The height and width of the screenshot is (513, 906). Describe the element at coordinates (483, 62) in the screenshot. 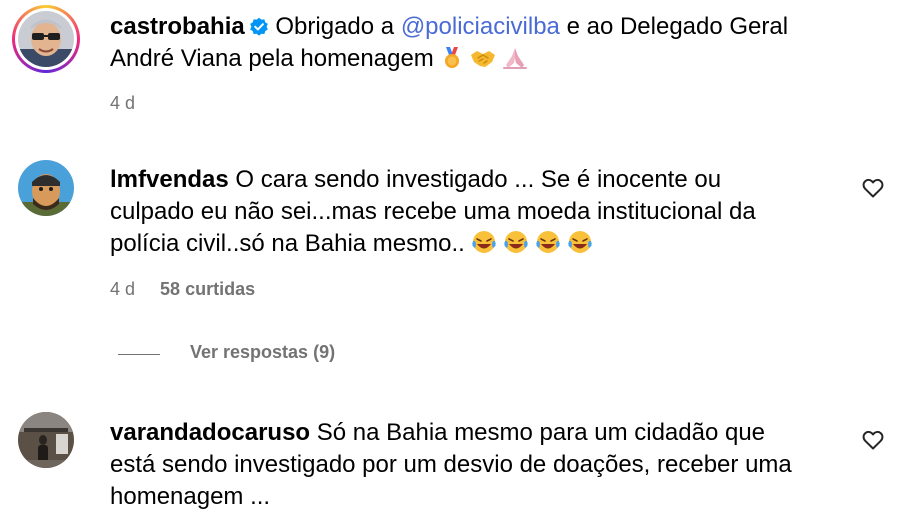

I see `handshake-icon` at that location.